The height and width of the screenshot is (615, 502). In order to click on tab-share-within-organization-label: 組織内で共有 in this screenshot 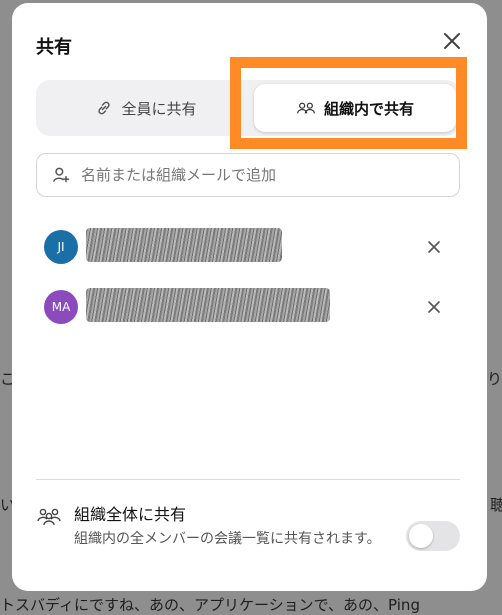, I will do `click(368, 108)`.